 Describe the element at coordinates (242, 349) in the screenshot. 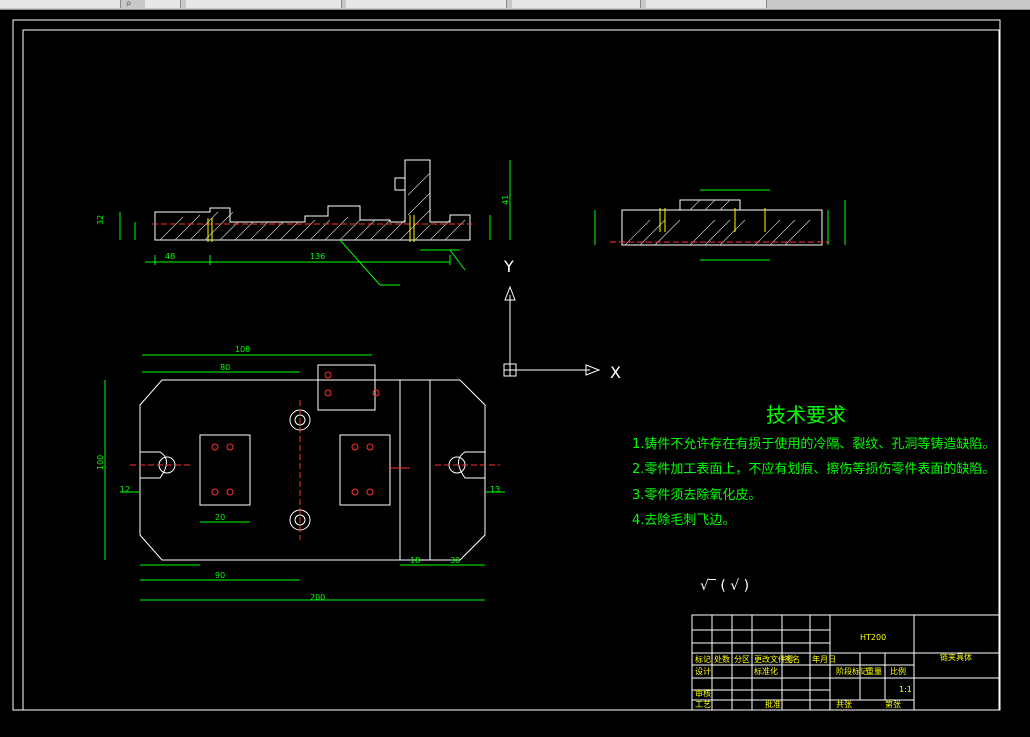

I see `plan-dim-top-span: 108` at that location.